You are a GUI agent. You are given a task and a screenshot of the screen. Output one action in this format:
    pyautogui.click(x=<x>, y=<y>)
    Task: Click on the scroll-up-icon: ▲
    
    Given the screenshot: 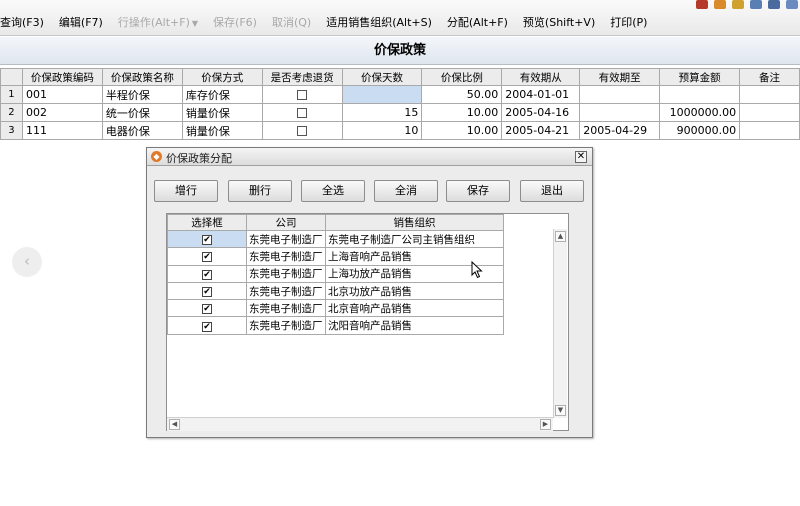 What is the action you would take?
    pyautogui.click(x=560, y=236)
    